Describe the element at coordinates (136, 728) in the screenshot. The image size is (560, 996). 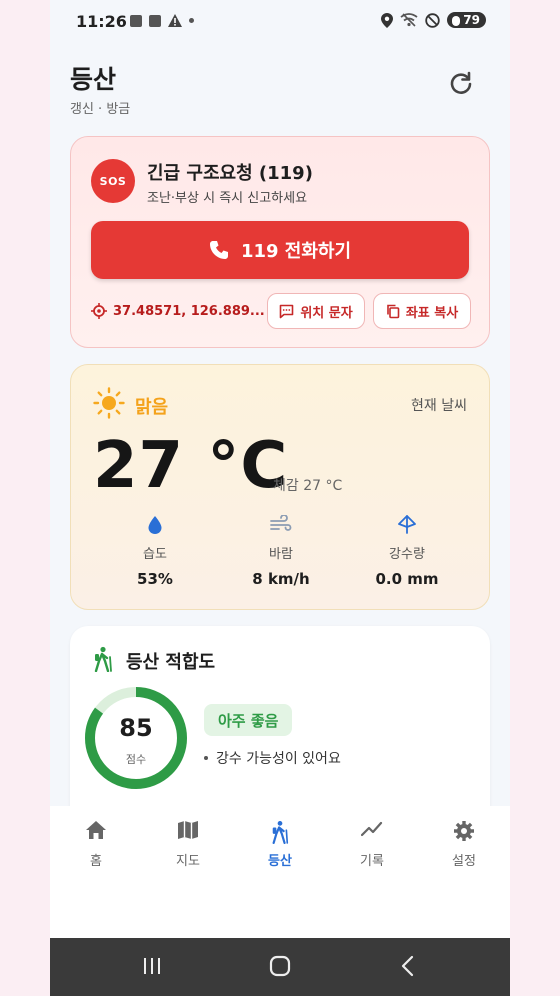
I see `suitability-score: 85` at that location.